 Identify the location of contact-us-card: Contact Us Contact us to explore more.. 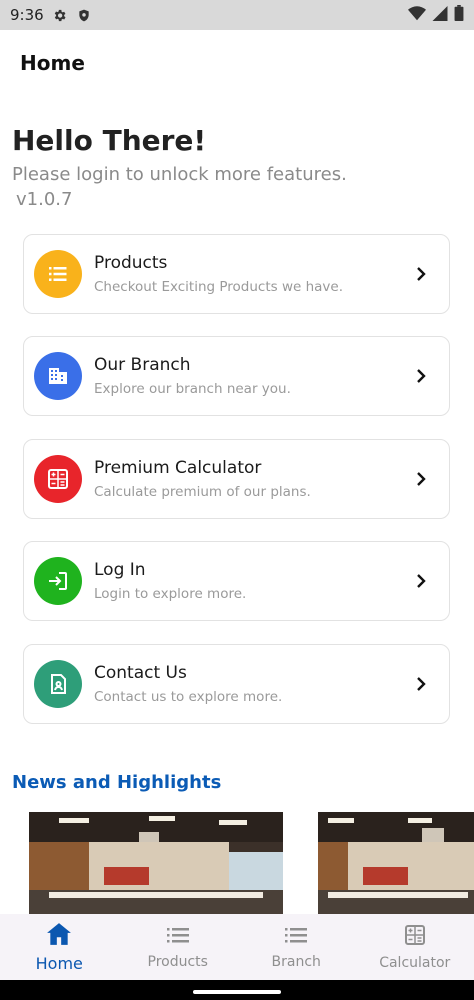
(236, 684).